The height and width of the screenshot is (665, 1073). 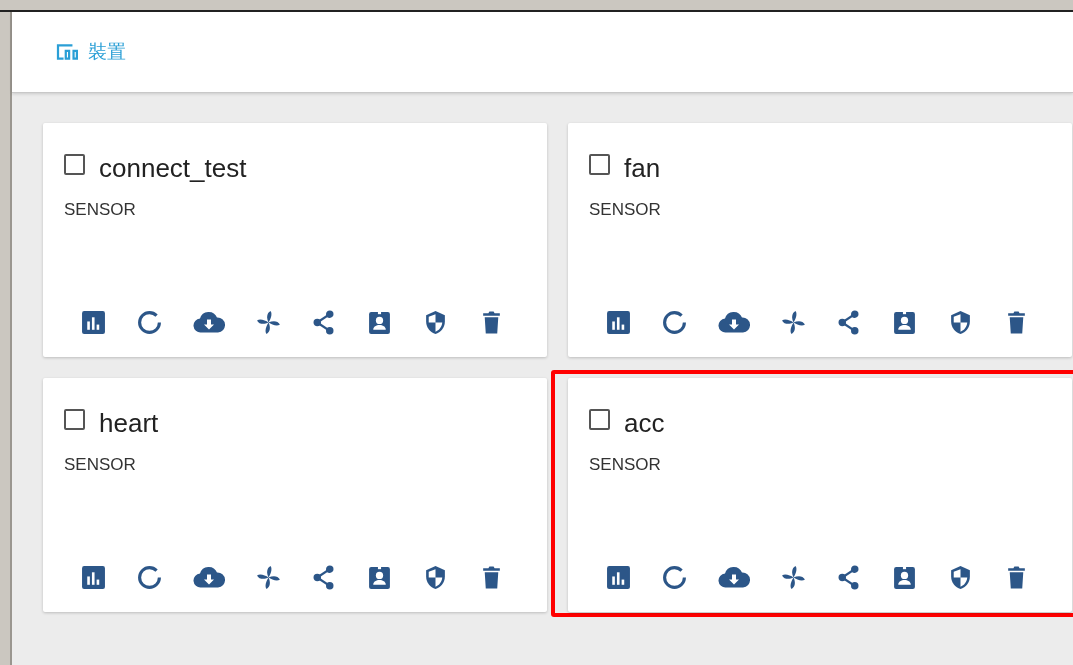 What do you see at coordinates (107, 51) in the screenshot?
I see `page-title: 裝置` at bounding box center [107, 51].